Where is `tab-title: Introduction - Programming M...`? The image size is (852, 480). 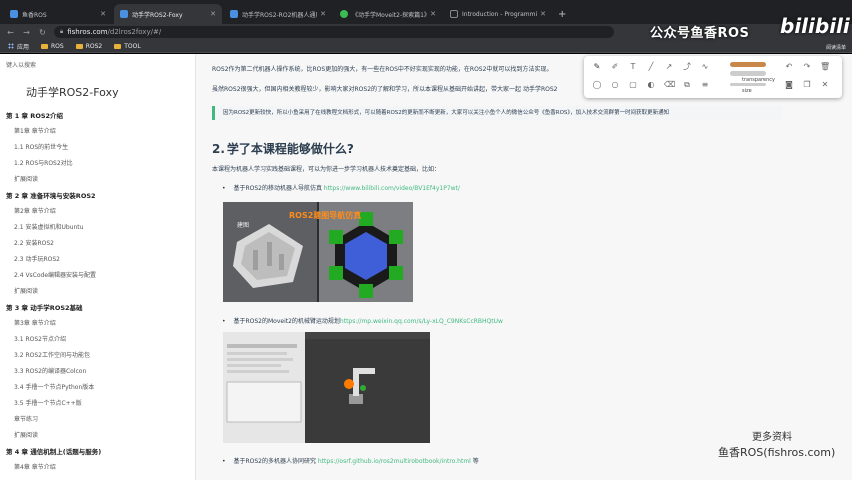
tab-title: Introduction - Programming M... is located at coordinates (499, 14).